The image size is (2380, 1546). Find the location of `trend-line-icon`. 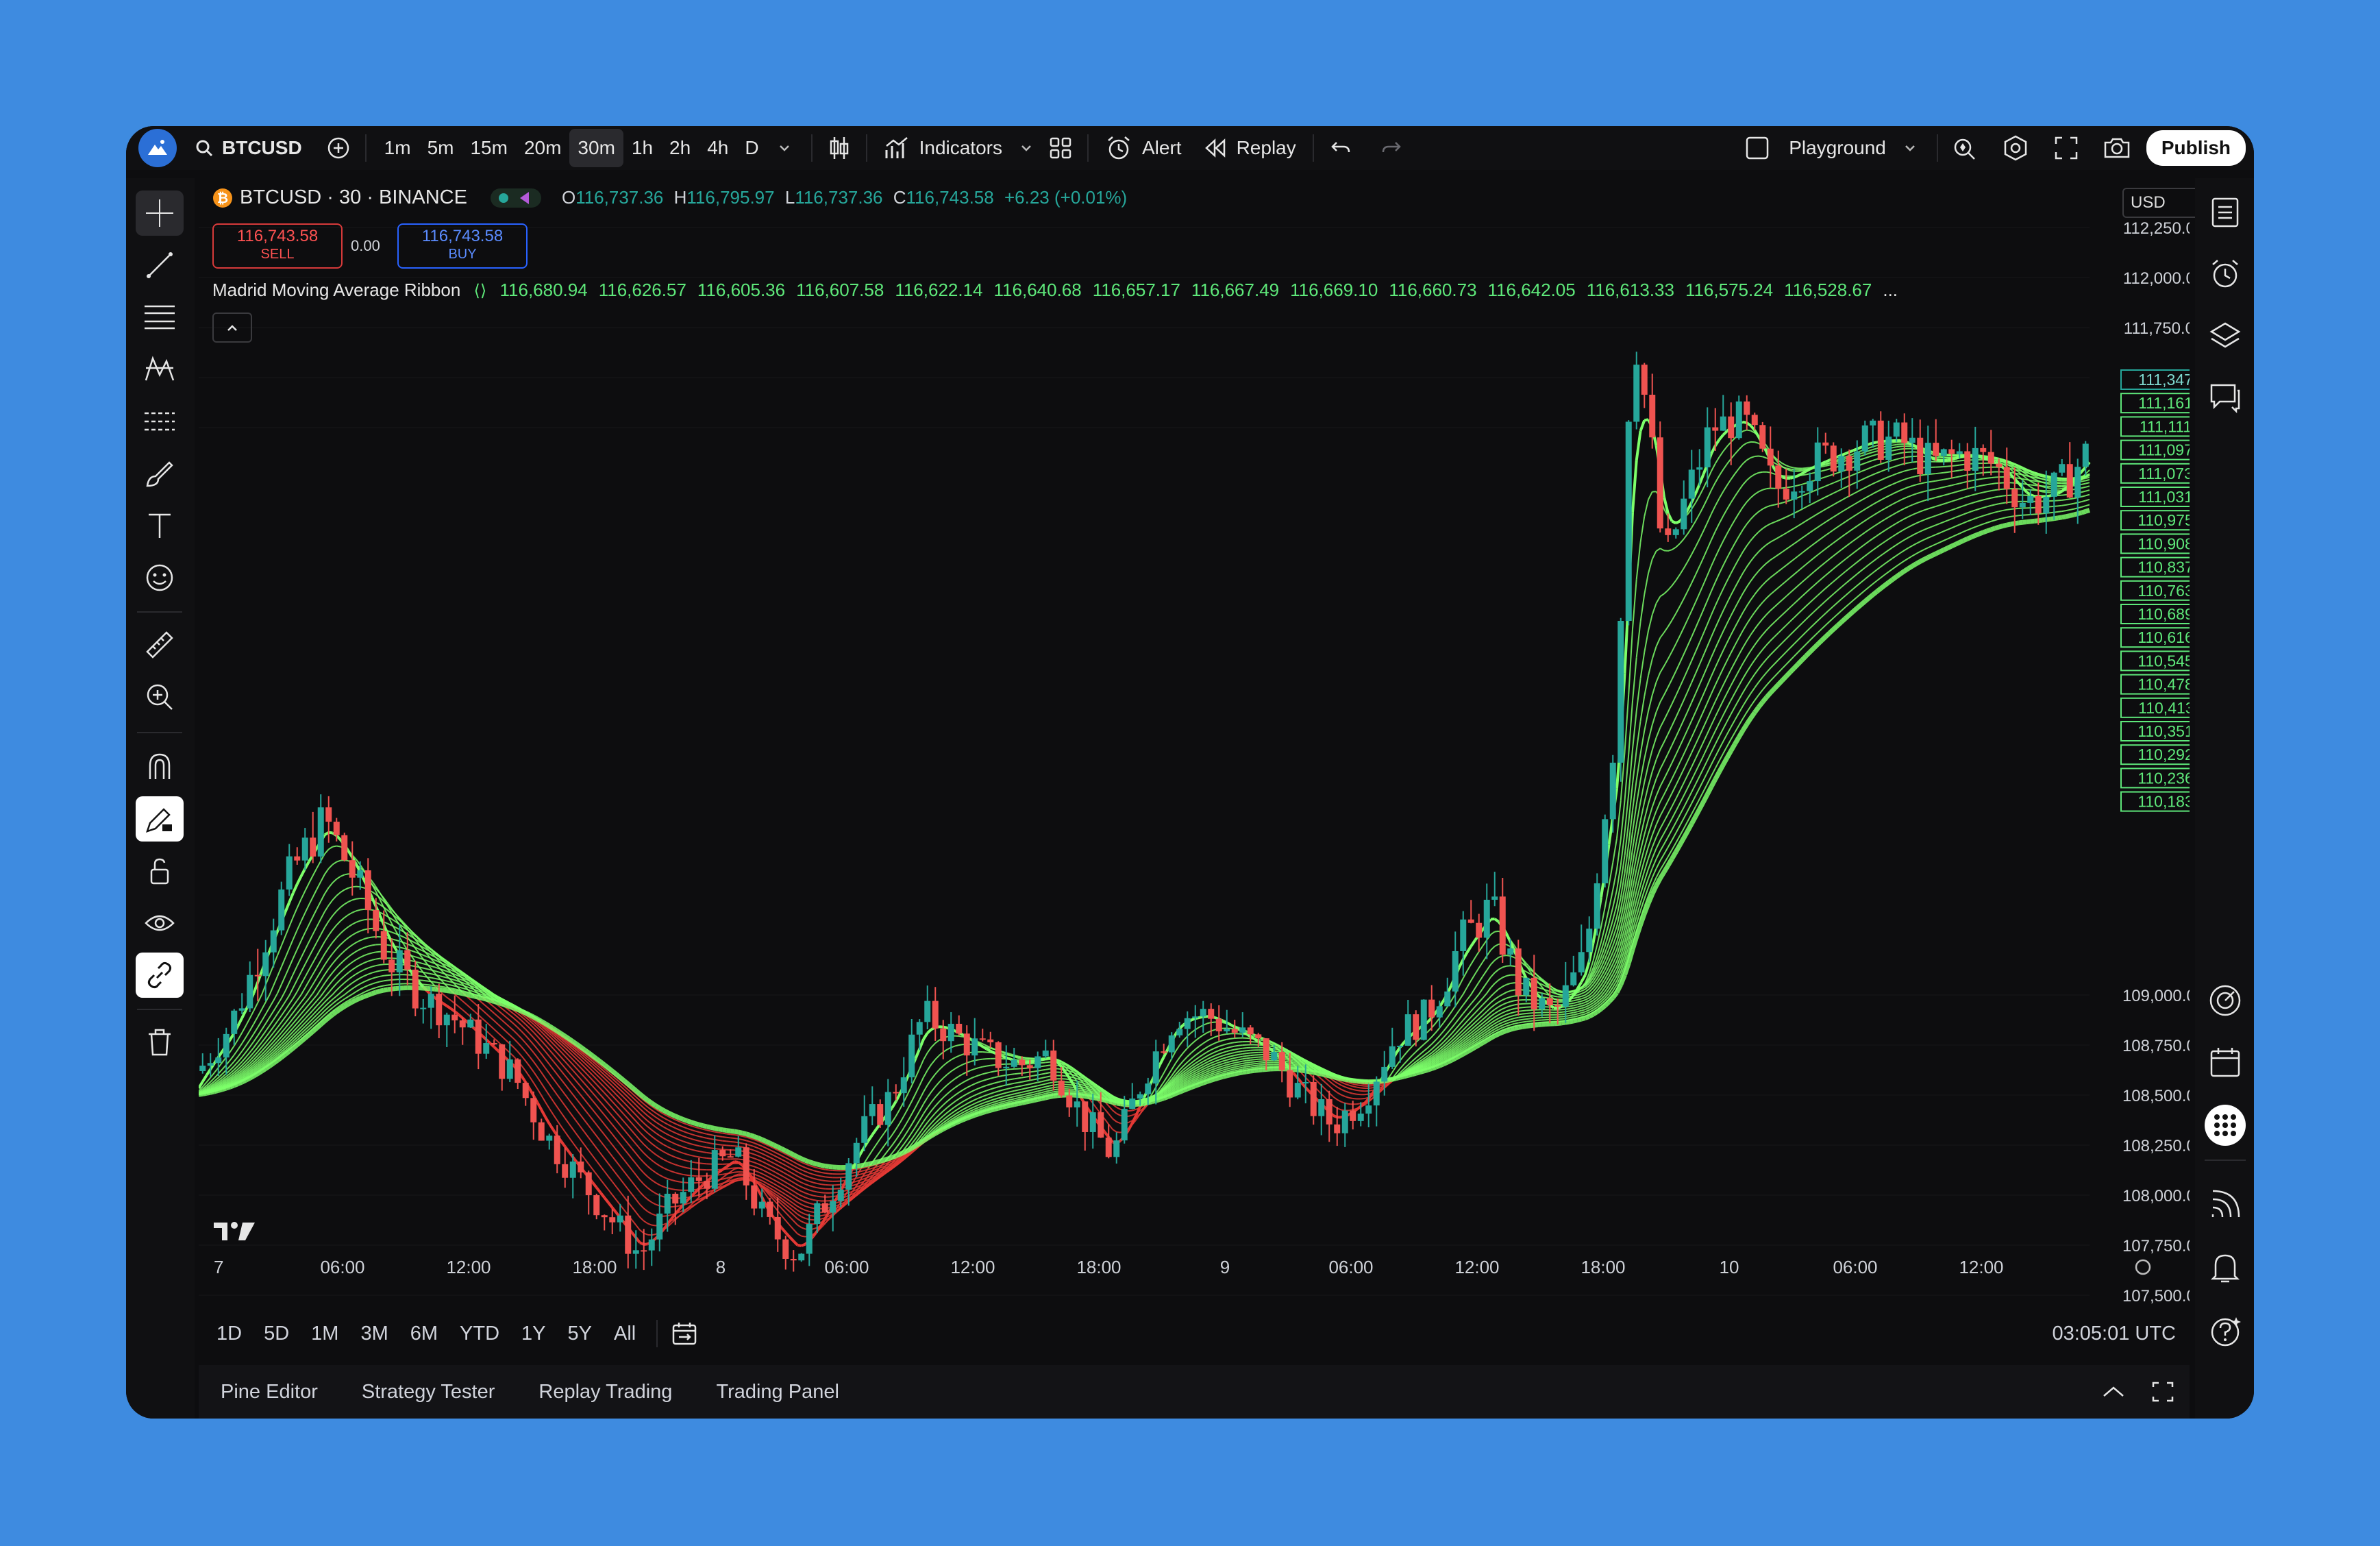

trend-line-icon is located at coordinates (160, 265).